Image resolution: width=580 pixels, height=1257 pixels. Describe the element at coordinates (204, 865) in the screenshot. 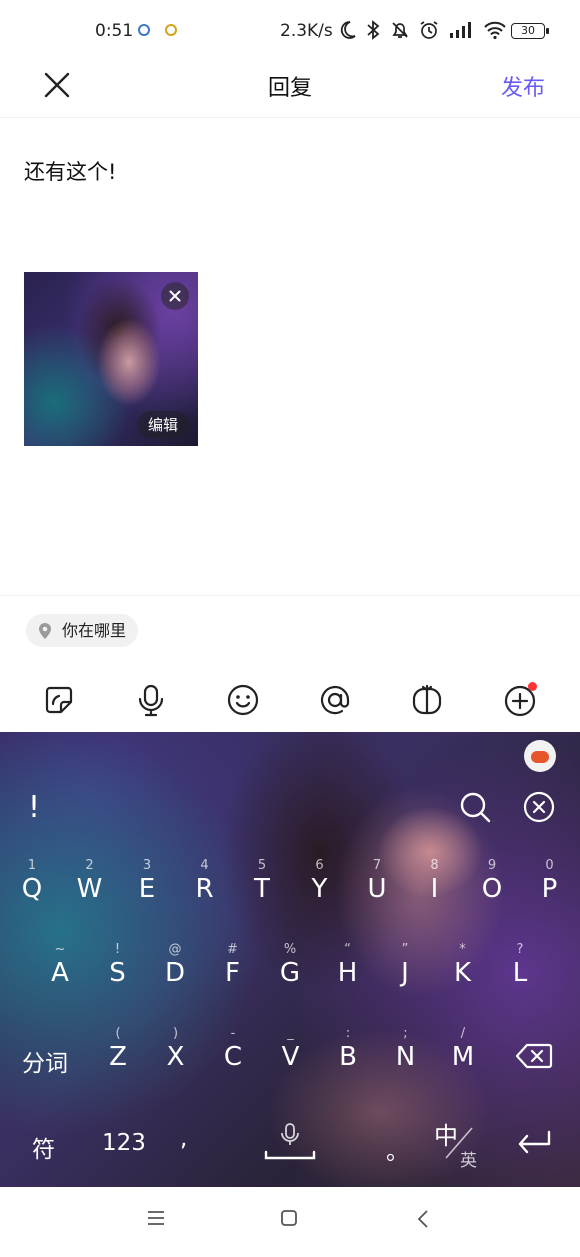

I see `key-hint: 4` at that location.